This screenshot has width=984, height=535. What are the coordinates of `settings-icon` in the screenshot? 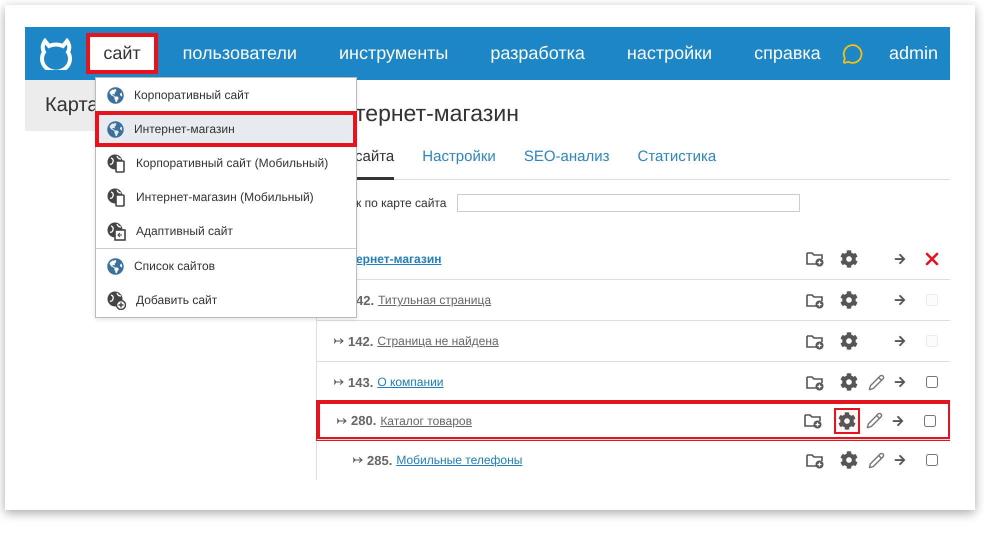 It's located at (847, 421).